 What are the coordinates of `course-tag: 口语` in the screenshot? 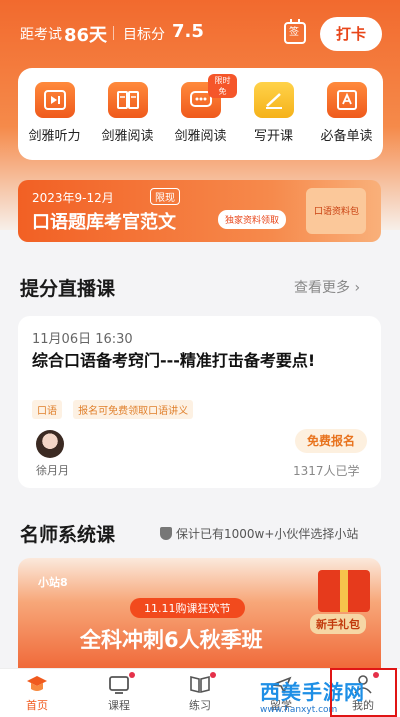 It's located at (47, 409).